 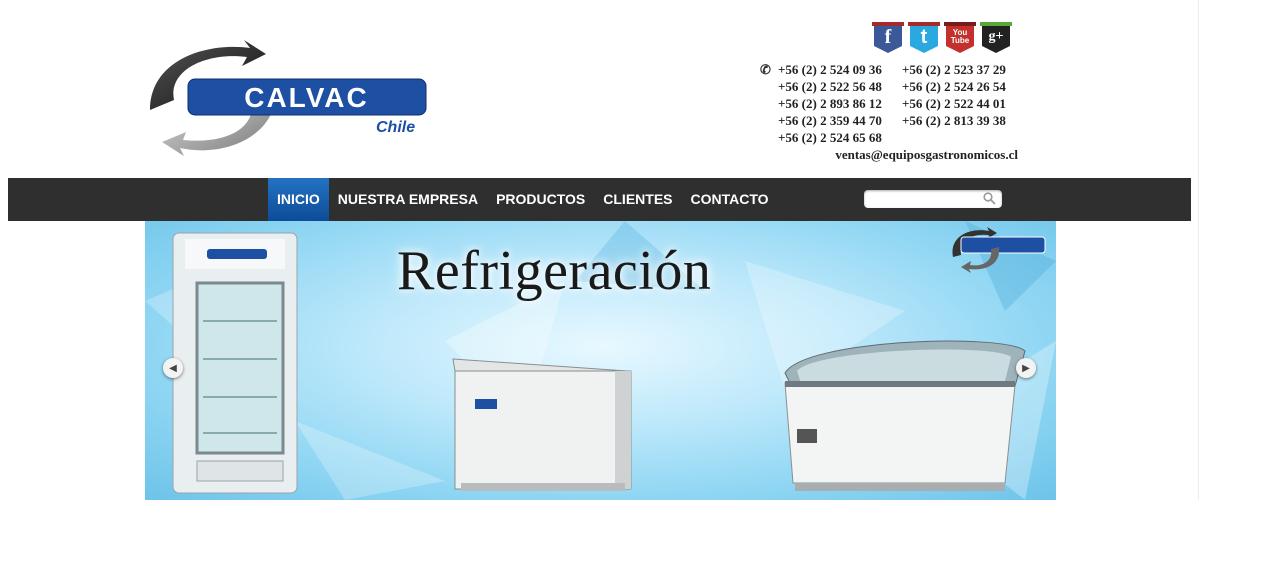 What do you see at coordinates (964, 120) in the screenshot?
I see `phone-number: +56 (2) 2 813 39 38` at bounding box center [964, 120].